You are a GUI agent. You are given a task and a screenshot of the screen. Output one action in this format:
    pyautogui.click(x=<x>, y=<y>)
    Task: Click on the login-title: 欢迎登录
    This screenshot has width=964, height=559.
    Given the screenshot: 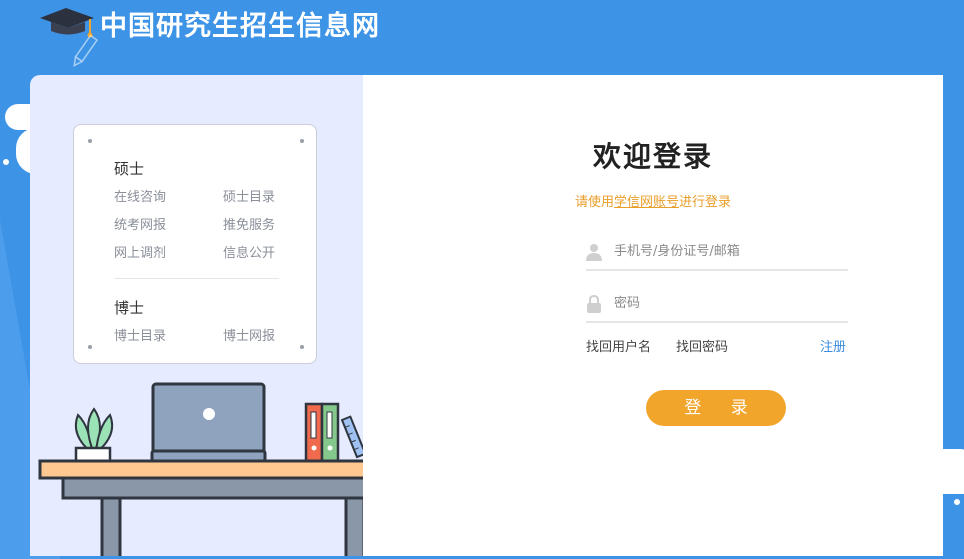 What is the action you would take?
    pyautogui.click(x=652, y=156)
    